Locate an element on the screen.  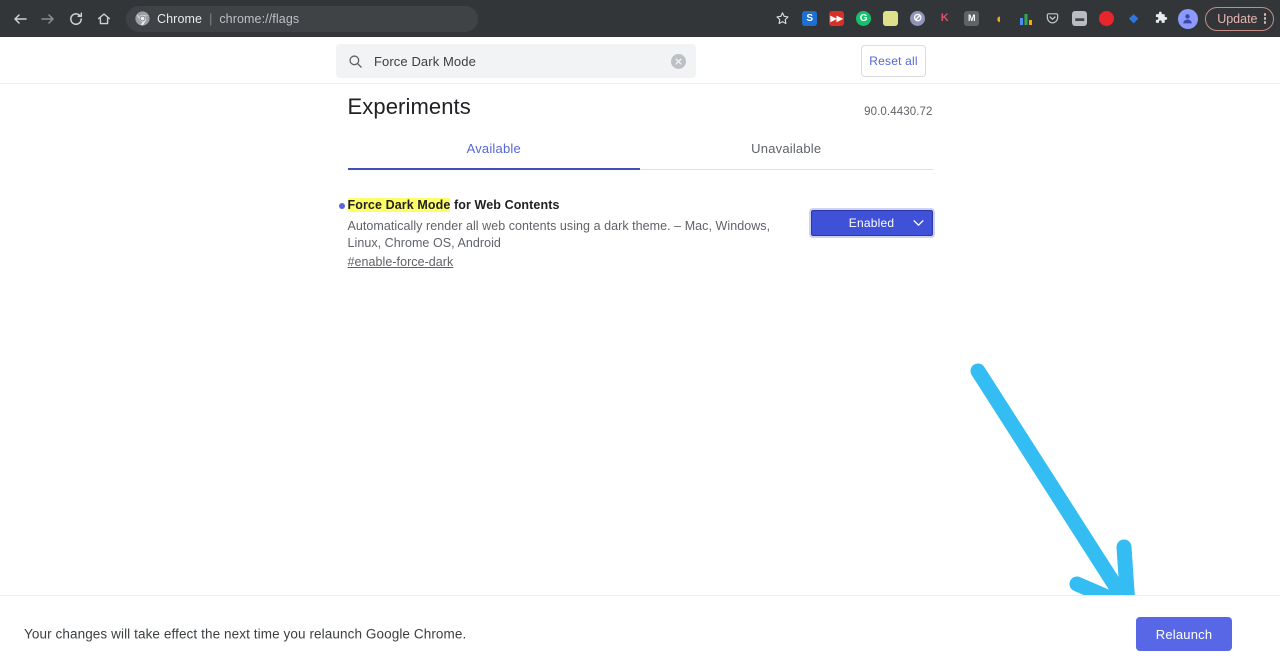
relaunch-button: Relaunch is located at coordinates (1184, 634).